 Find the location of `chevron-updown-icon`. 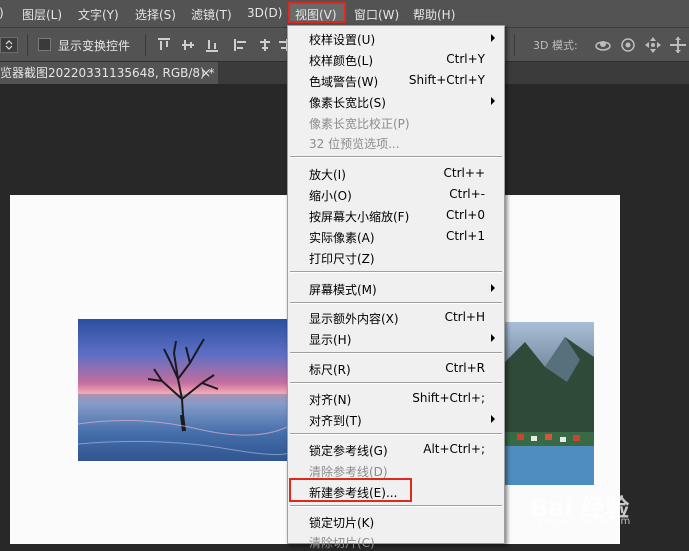

chevron-updown-icon is located at coordinates (9, 45).